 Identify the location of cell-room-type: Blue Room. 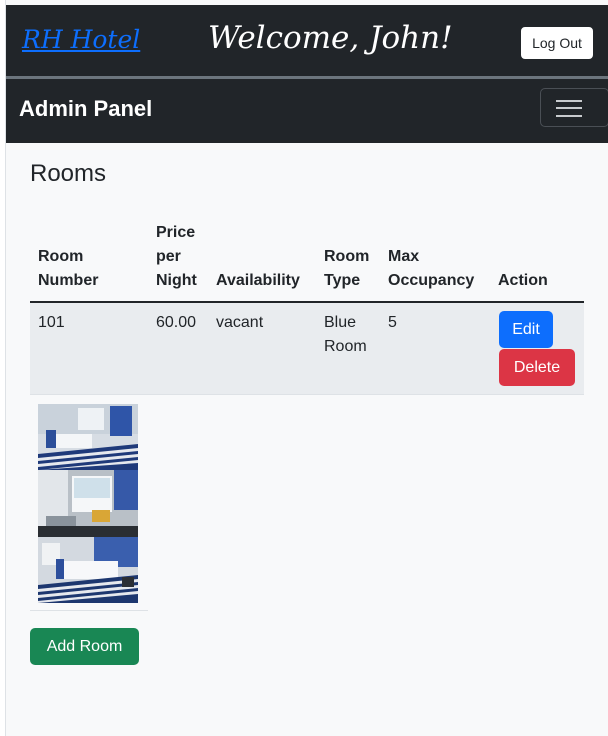
(345, 334).